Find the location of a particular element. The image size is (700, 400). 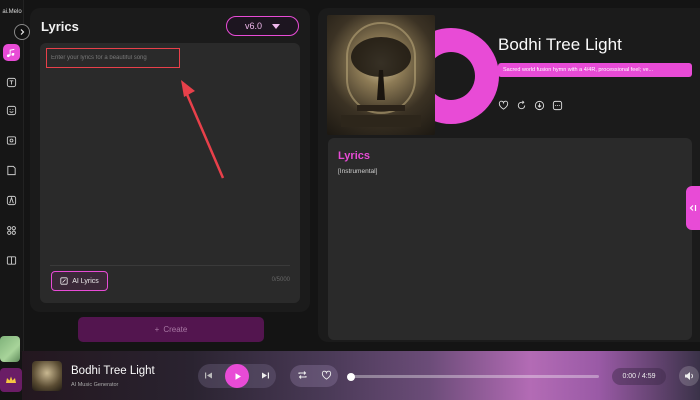

album-cover is located at coordinates (381, 75).